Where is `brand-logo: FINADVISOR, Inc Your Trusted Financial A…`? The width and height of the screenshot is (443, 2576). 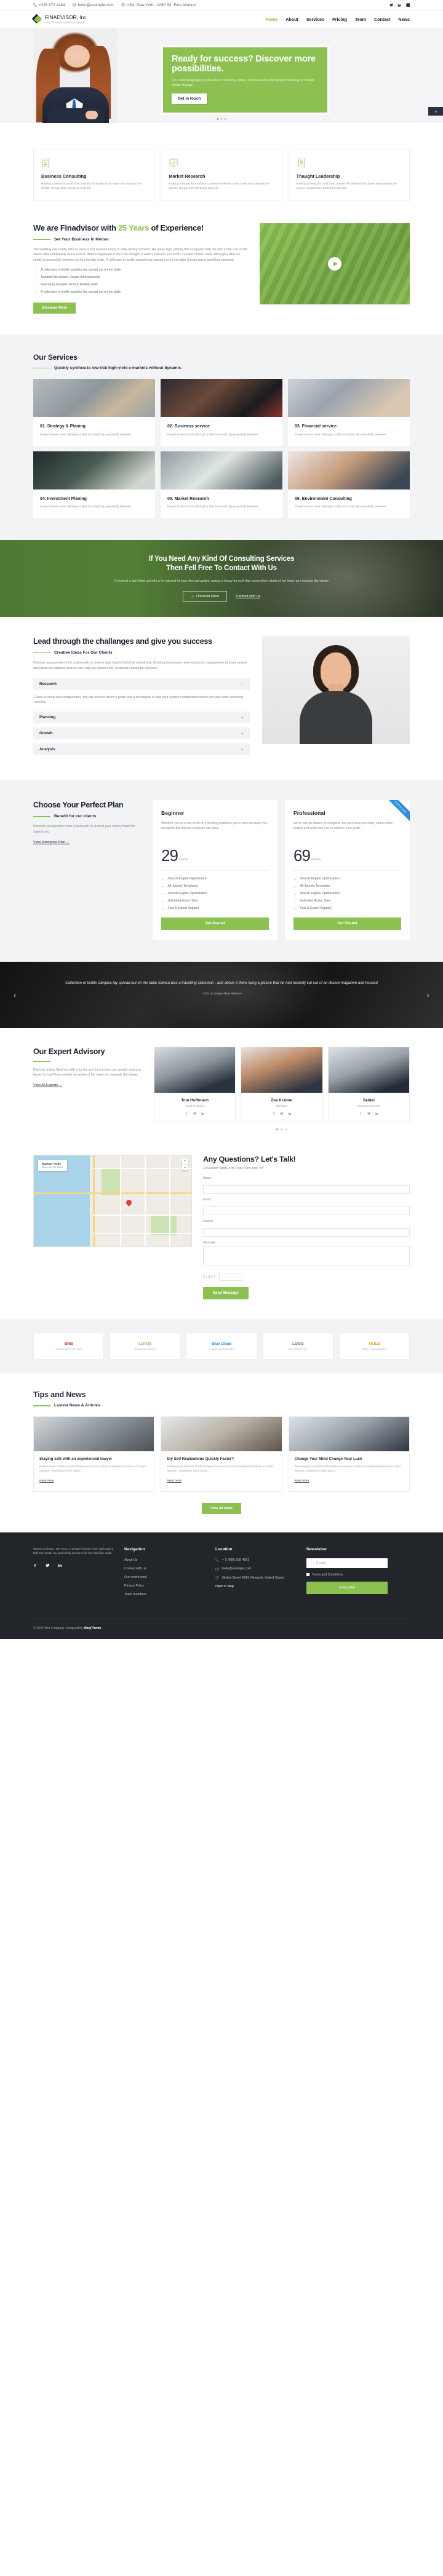 brand-logo: FINADVISOR, Inc Your Trusted Financial A… is located at coordinates (59, 19).